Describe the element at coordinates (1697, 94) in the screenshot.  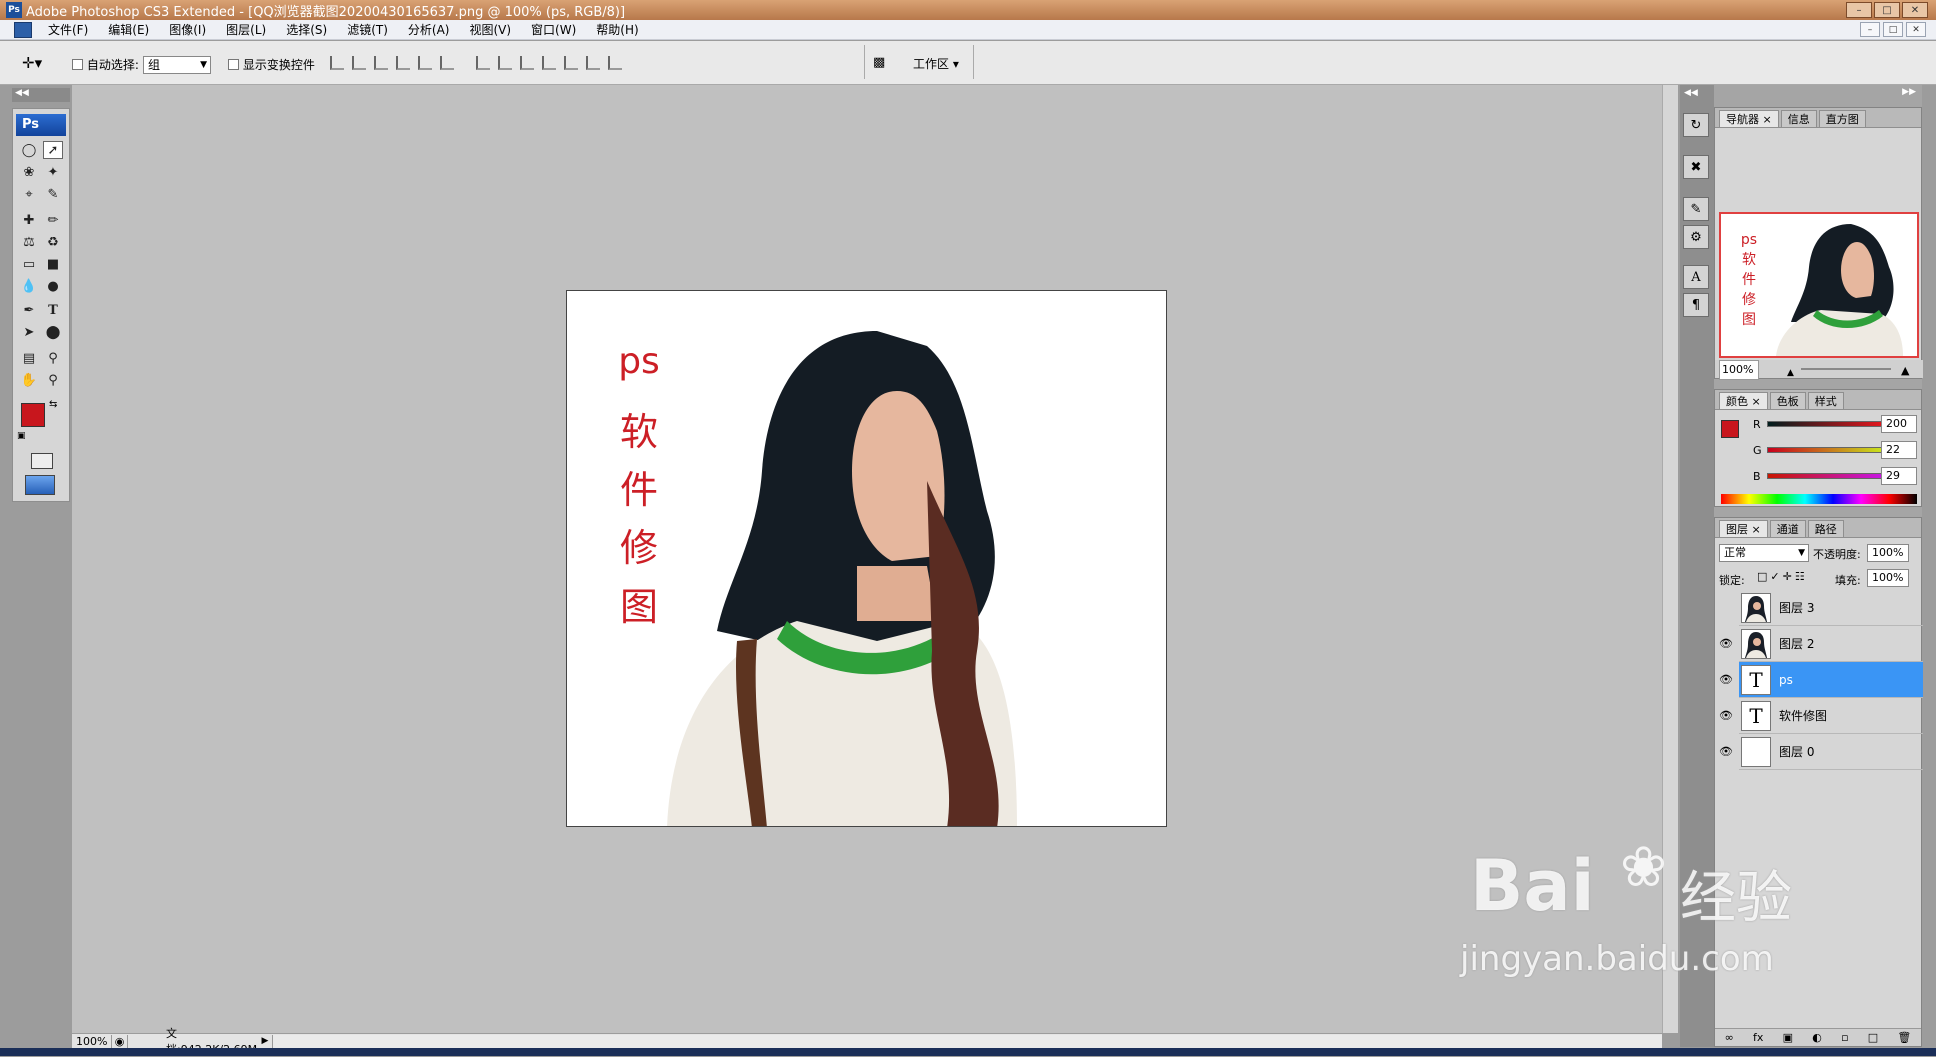
I see `dock-collapse-icon: ◀◀` at that location.